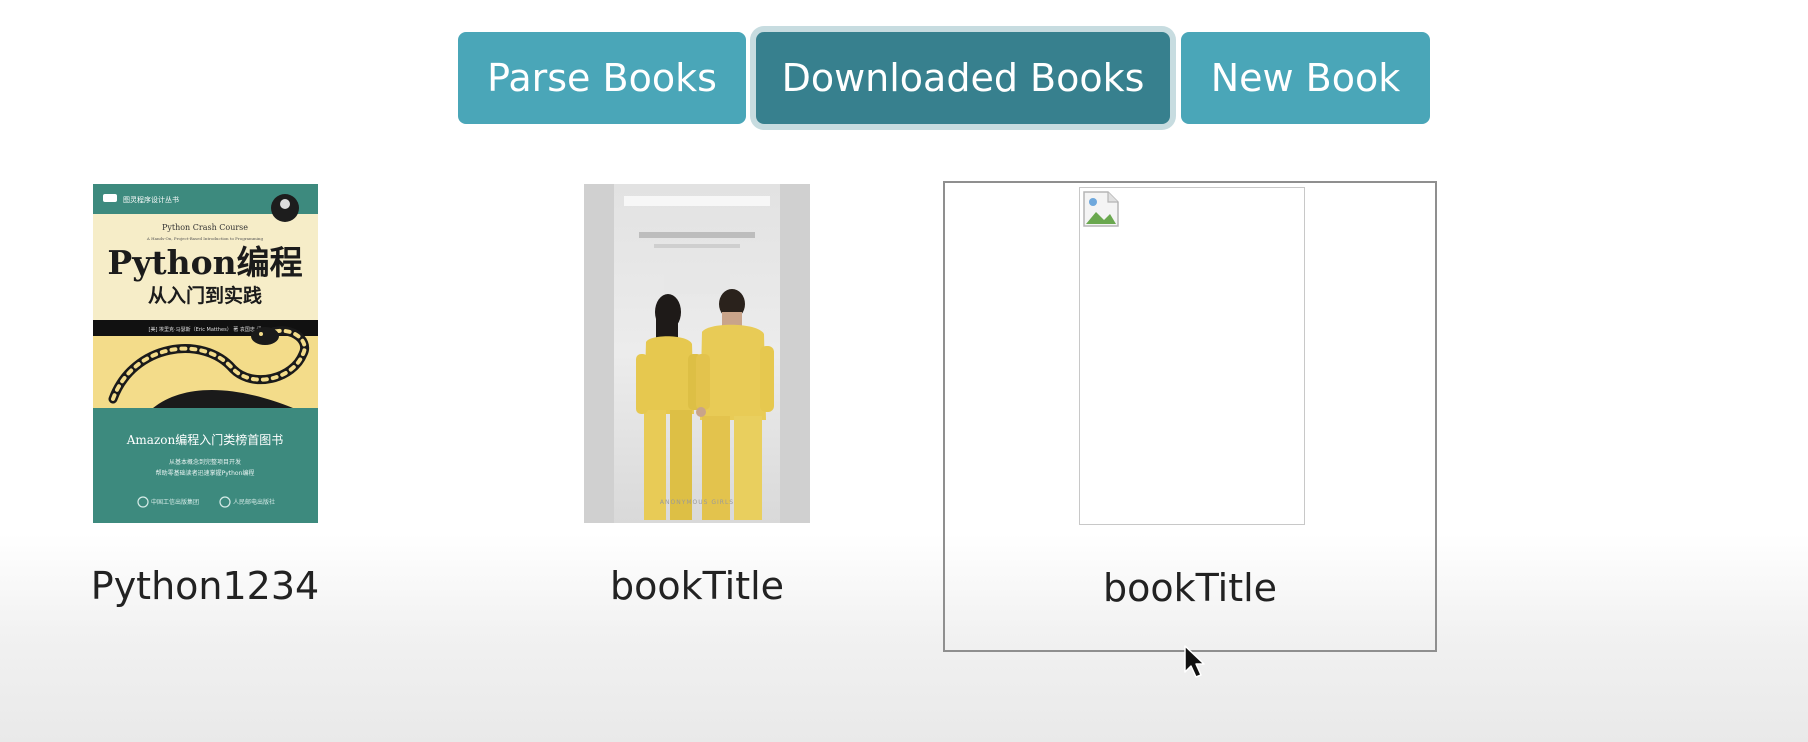 The width and height of the screenshot is (1808, 742). Describe the element at coordinates (205, 295) in the screenshot. I see `chinese-subtitle-text: 从入门到实践` at that location.